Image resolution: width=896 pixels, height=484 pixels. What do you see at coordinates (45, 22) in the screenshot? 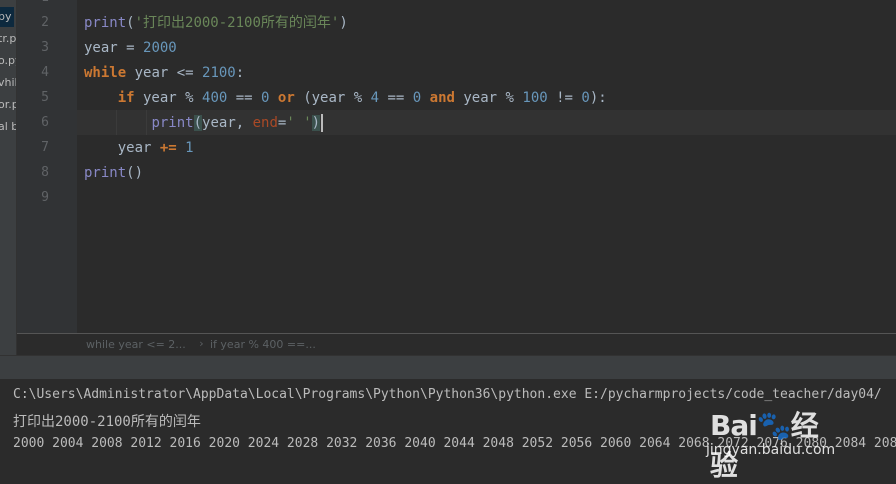
I see `line-number: 2` at bounding box center [45, 22].